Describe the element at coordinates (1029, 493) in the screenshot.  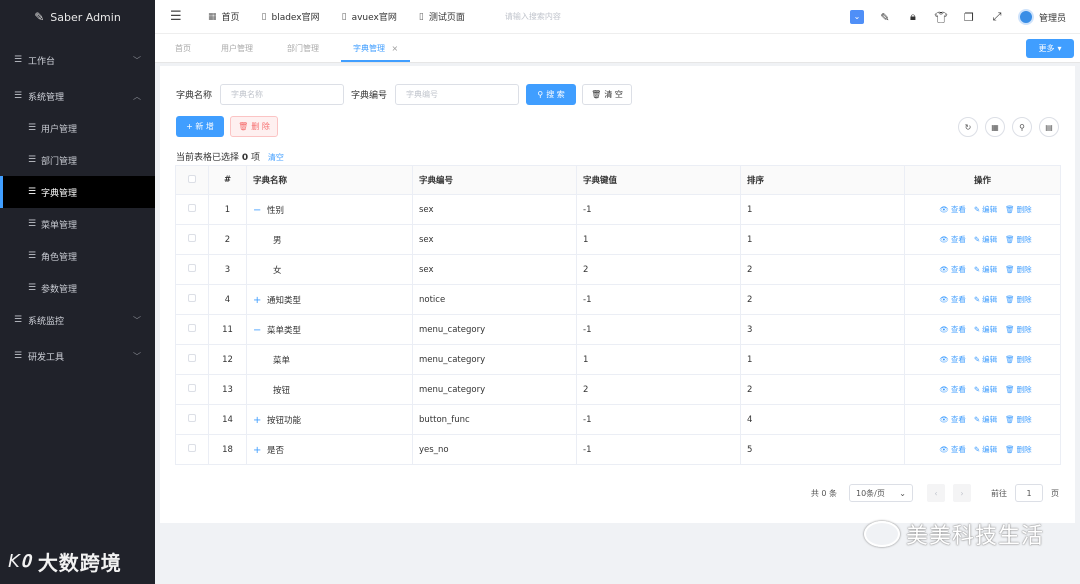
I see `page-input: 1` at that location.